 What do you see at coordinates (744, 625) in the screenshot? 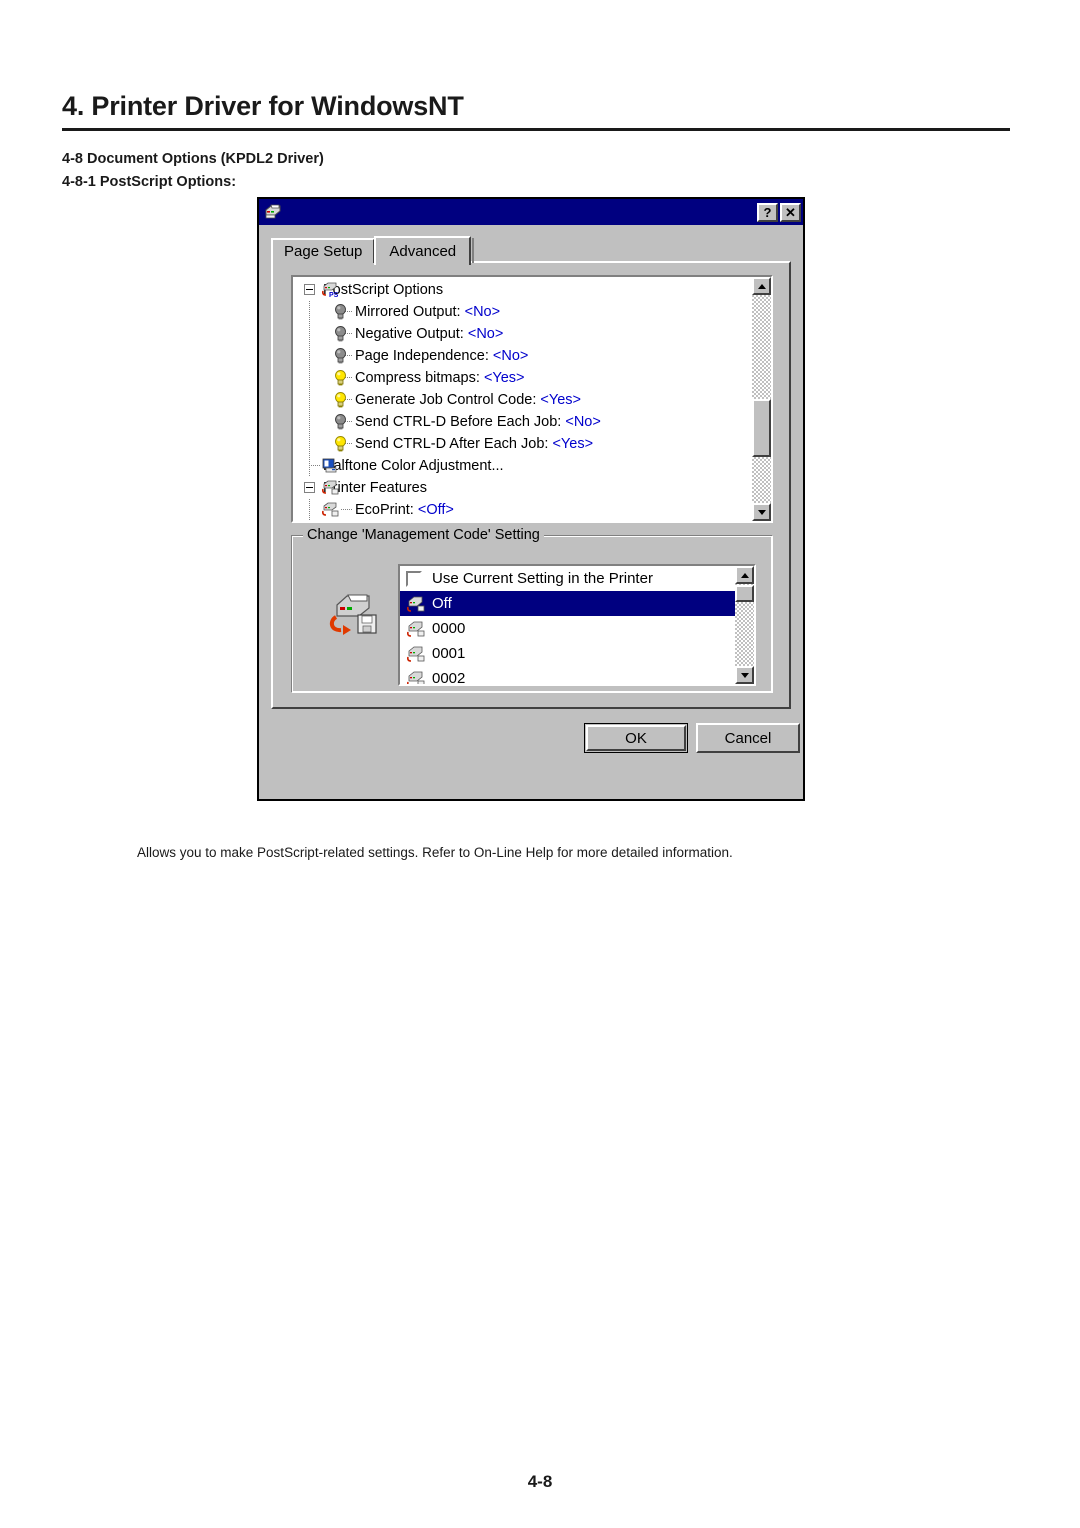
I see `list-vertical-scrollbar` at bounding box center [744, 625].